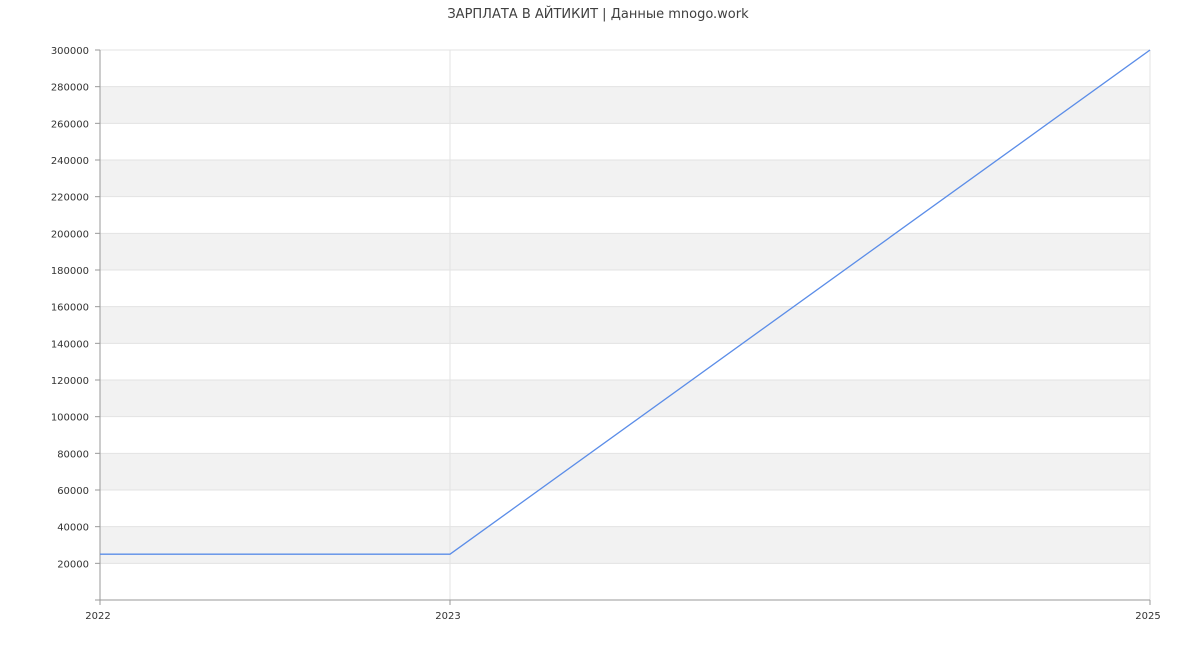 This screenshot has width=1200, height=650. What do you see at coordinates (73, 491) in the screenshot?
I see `y-tick-label: 60000` at bounding box center [73, 491].